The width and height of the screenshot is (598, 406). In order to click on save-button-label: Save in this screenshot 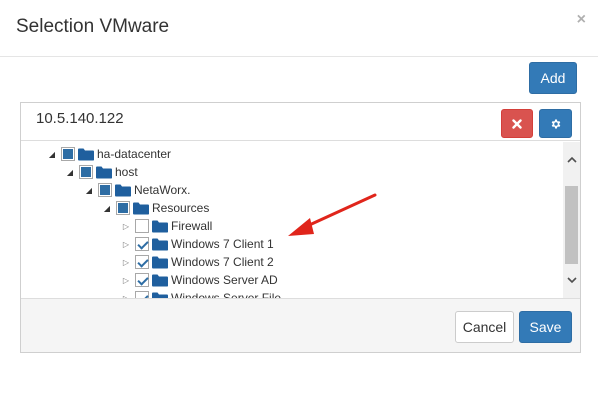, I will do `click(545, 327)`.